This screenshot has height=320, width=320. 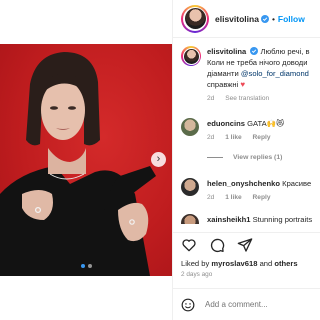 What do you see at coordinates (234, 263) in the screenshot?
I see `likes-user-link: myroslav618` at bounding box center [234, 263].